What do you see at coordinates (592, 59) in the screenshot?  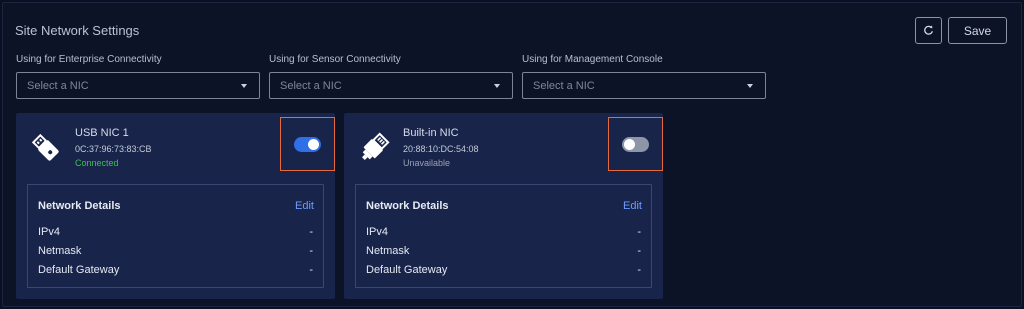 I see `management-console-label: Using for Management Console` at bounding box center [592, 59].